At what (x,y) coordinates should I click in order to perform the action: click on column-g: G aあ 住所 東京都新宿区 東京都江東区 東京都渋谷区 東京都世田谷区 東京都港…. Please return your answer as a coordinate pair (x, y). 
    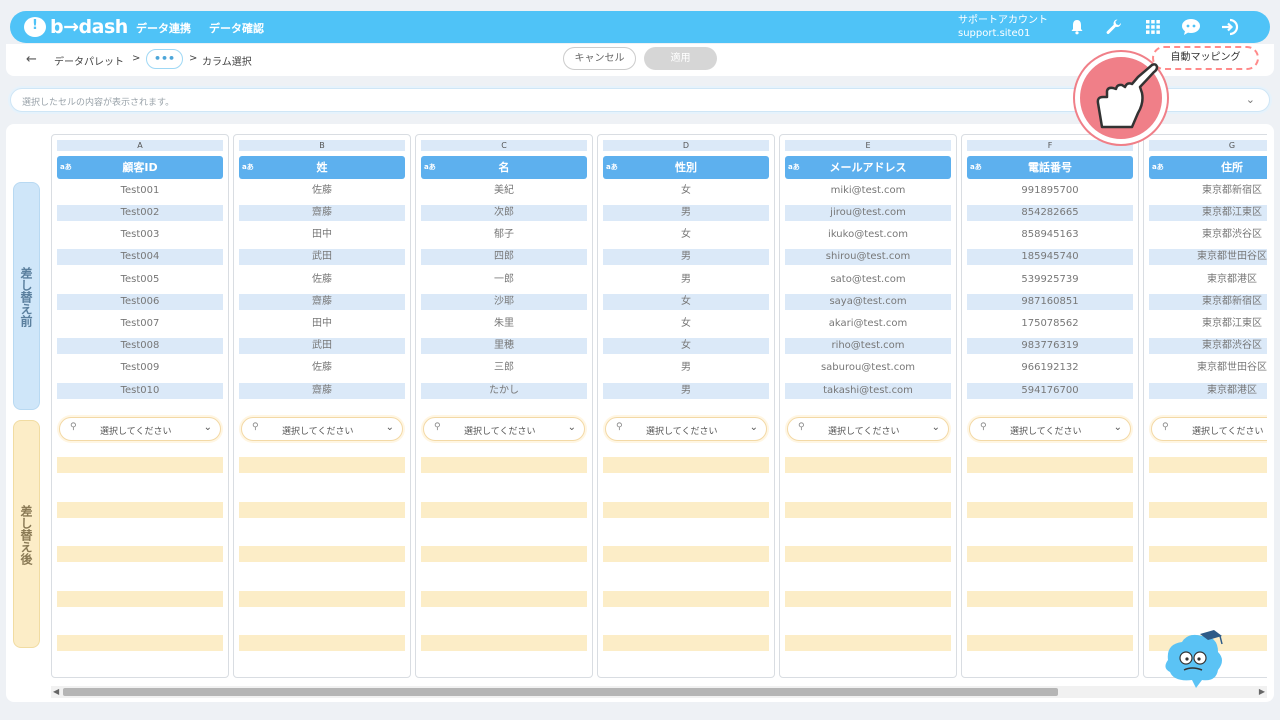
    Looking at the image, I should click on (1205, 406).